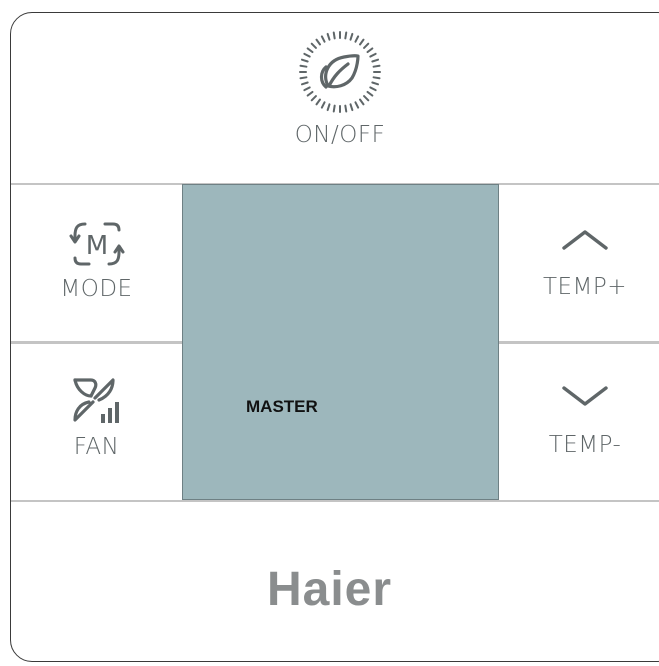 The width and height of the screenshot is (659, 666). I want to click on mode-button: M MODE, so click(96, 260).